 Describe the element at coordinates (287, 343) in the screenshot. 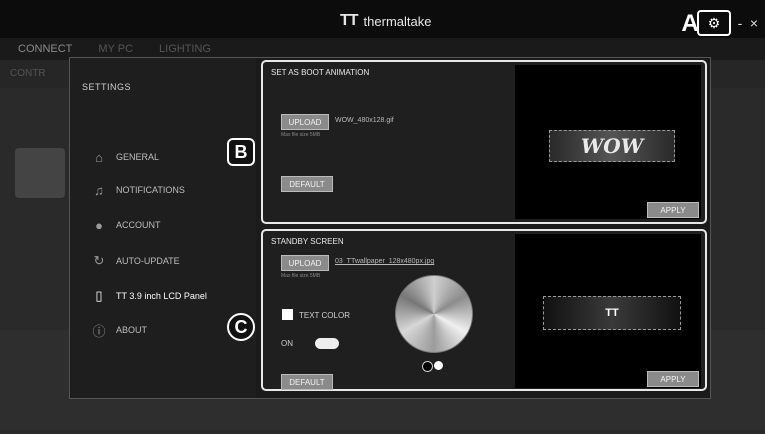

I see `on-label: ON` at that location.